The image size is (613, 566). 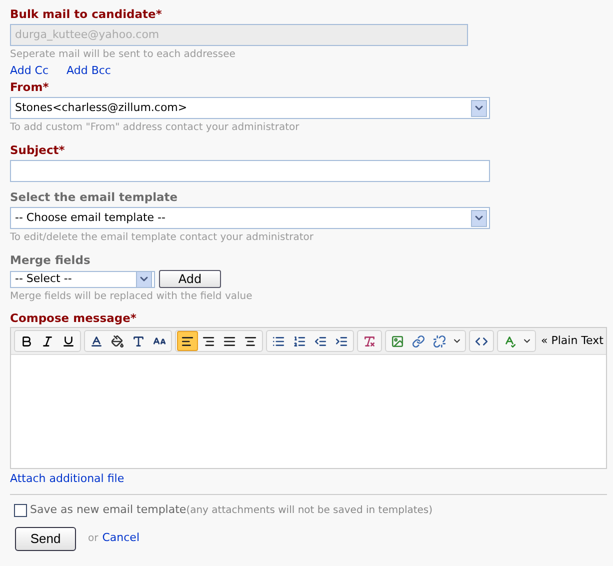 What do you see at coordinates (93, 539) in the screenshot?
I see `or-text: or` at bounding box center [93, 539].